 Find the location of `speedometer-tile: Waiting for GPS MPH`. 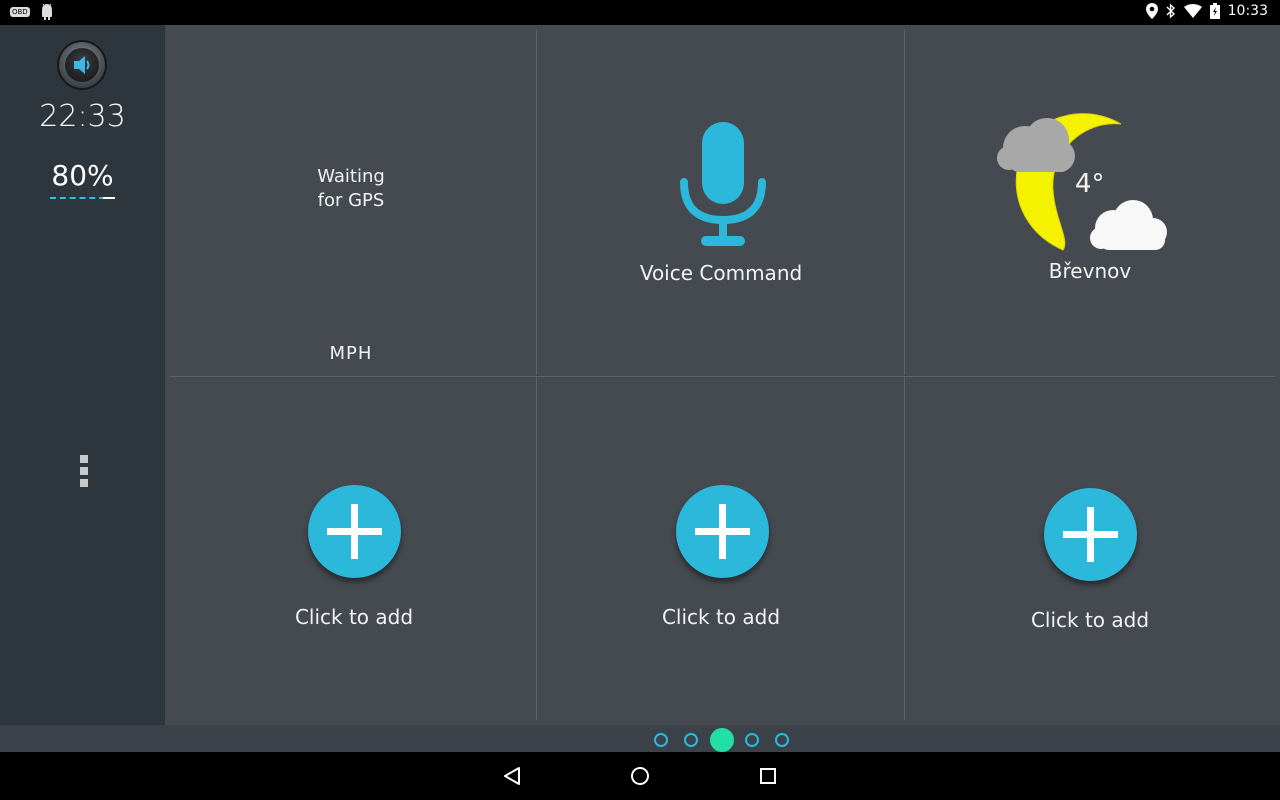

speedometer-tile: Waiting for GPS MPH is located at coordinates (350, 200).